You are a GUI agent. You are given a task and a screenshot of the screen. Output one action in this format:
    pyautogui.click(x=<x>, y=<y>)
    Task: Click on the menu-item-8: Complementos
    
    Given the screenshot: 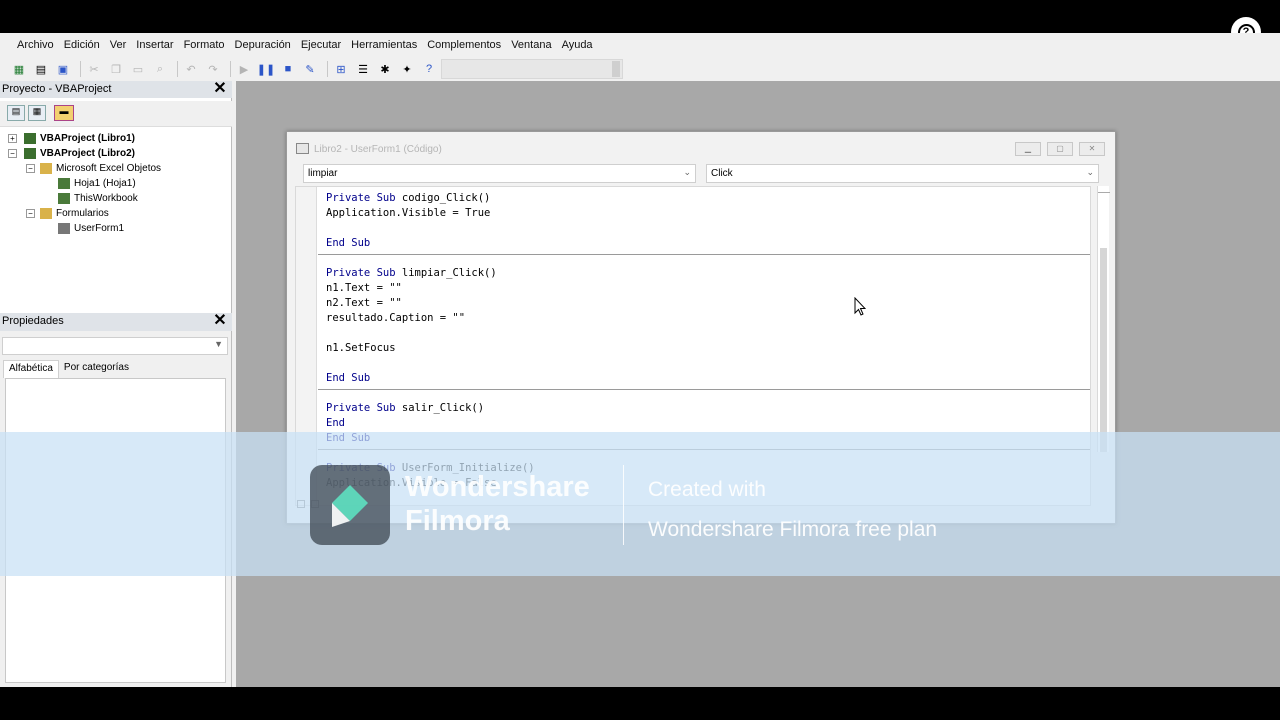 What is the action you would take?
    pyautogui.click(x=464, y=45)
    